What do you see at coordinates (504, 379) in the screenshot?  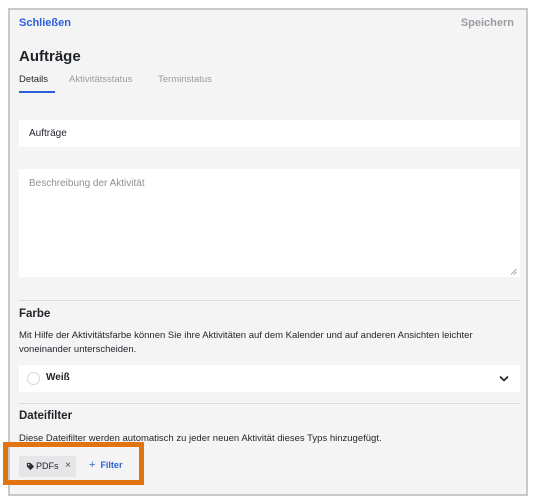 I see `chevron-down-icon` at bounding box center [504, 379].